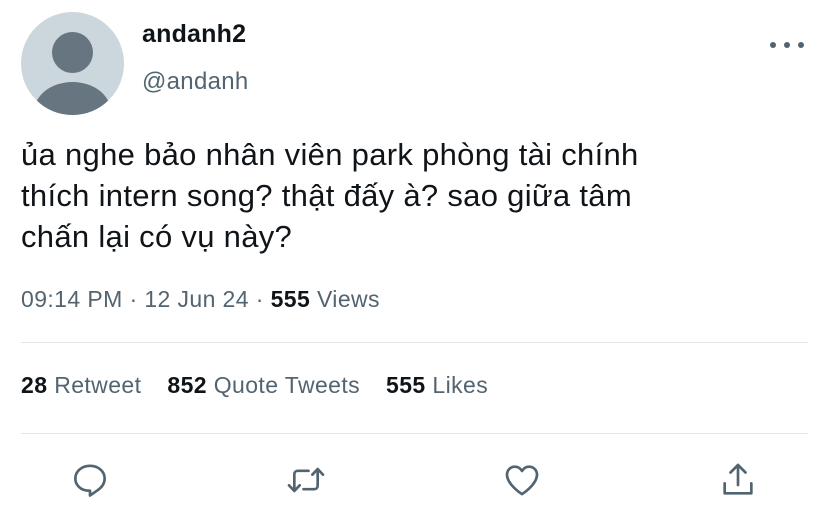  I want to click on views-label: Views, so click(348, 299).